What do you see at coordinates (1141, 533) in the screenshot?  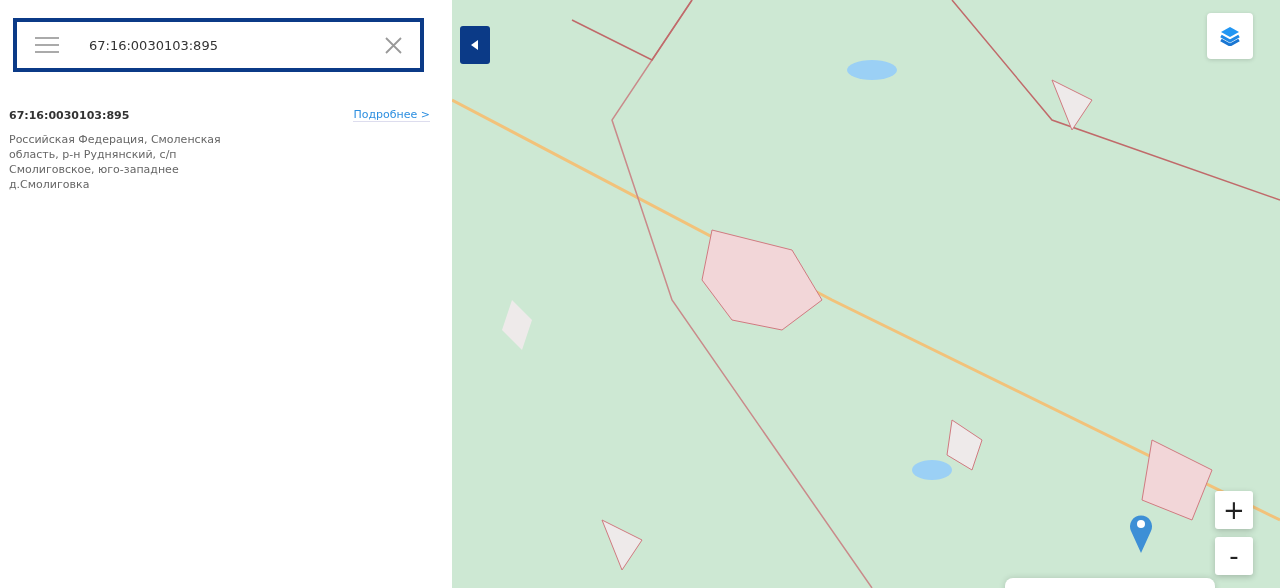 I see `location-pin-icon` at bounding box center [1141, 533].